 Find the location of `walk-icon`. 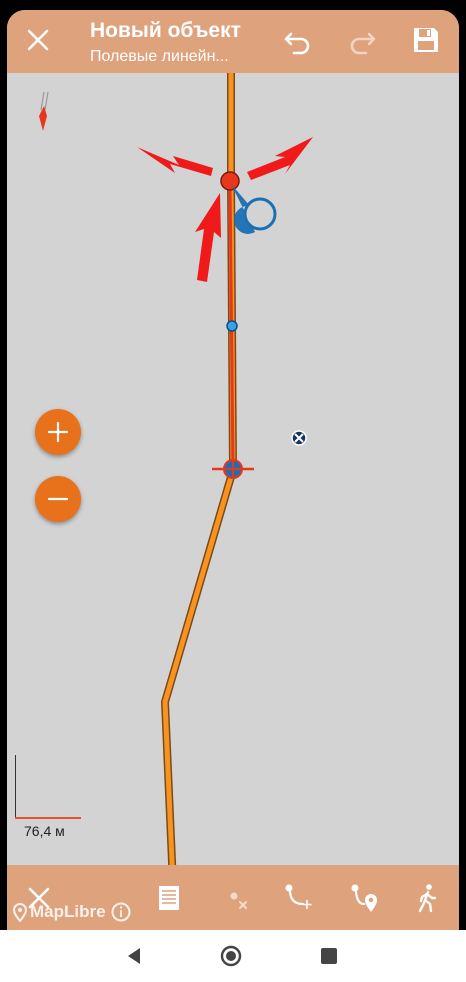

walk-icon is located at coordinates (427, 898).